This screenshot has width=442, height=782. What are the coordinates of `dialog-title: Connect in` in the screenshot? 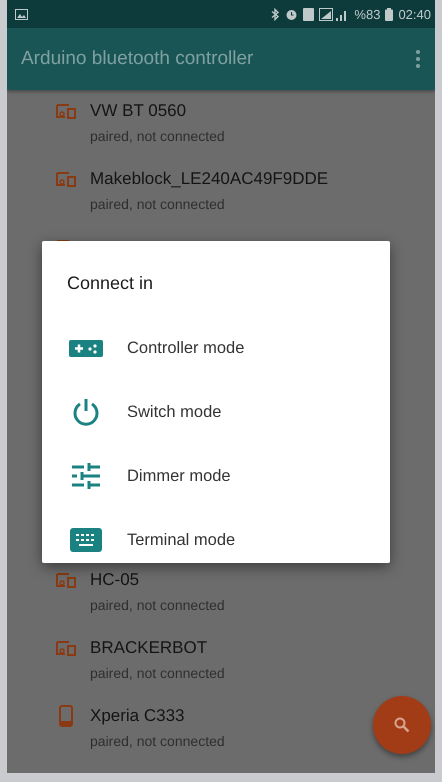 It's located at (110, 283).